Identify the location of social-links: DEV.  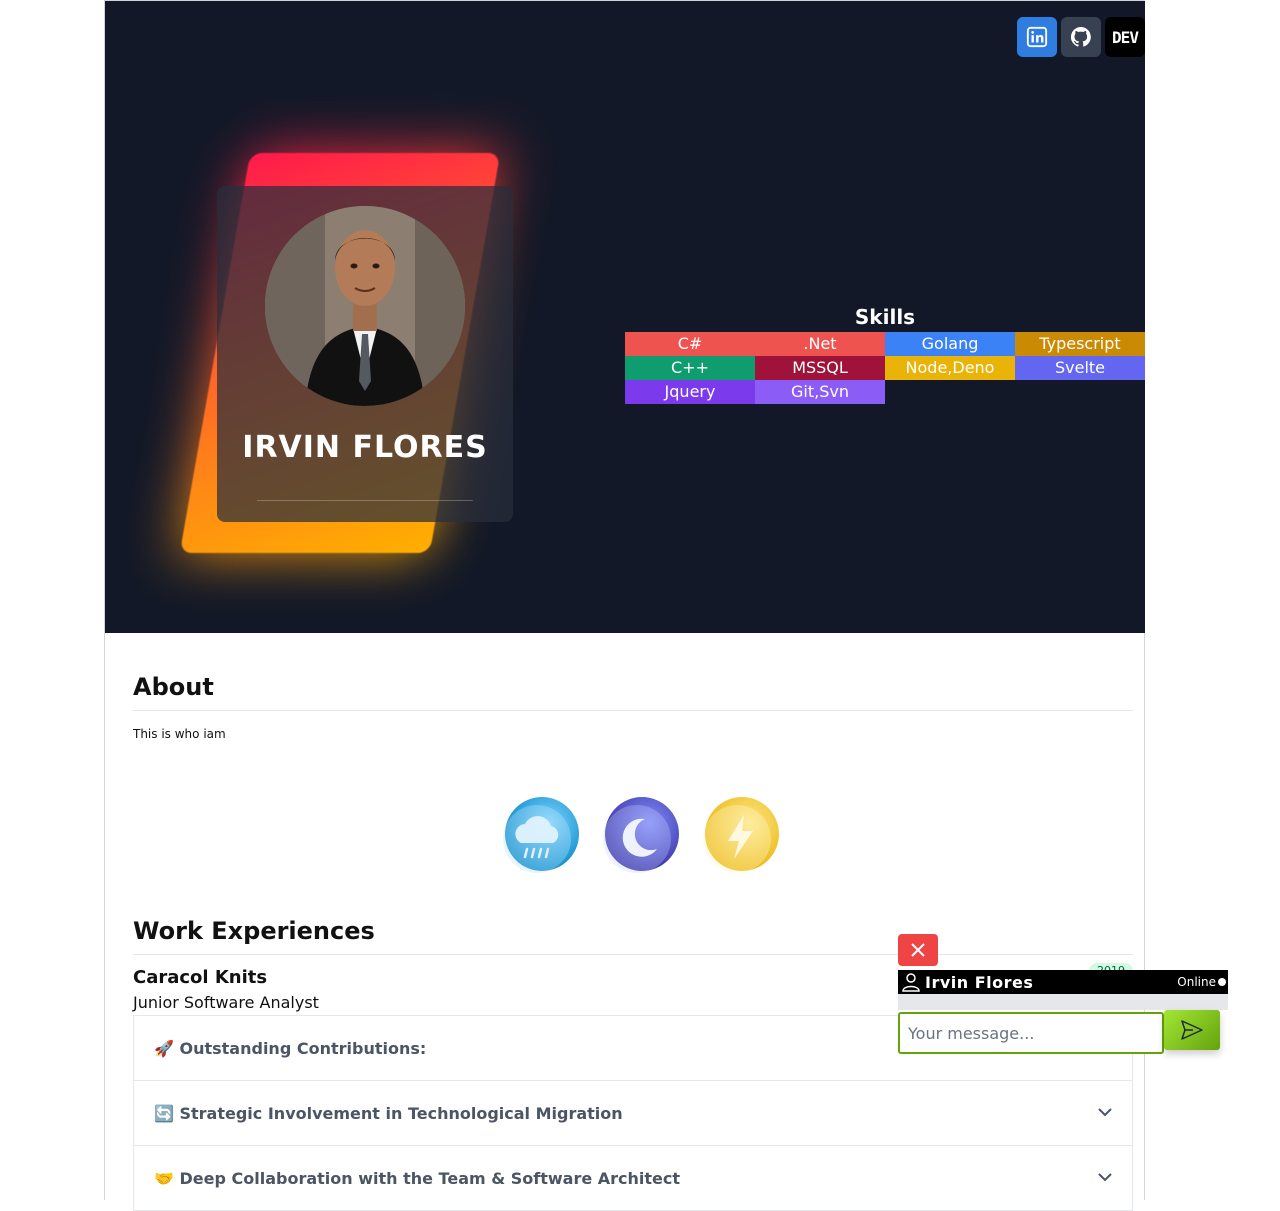
(1081, 37).